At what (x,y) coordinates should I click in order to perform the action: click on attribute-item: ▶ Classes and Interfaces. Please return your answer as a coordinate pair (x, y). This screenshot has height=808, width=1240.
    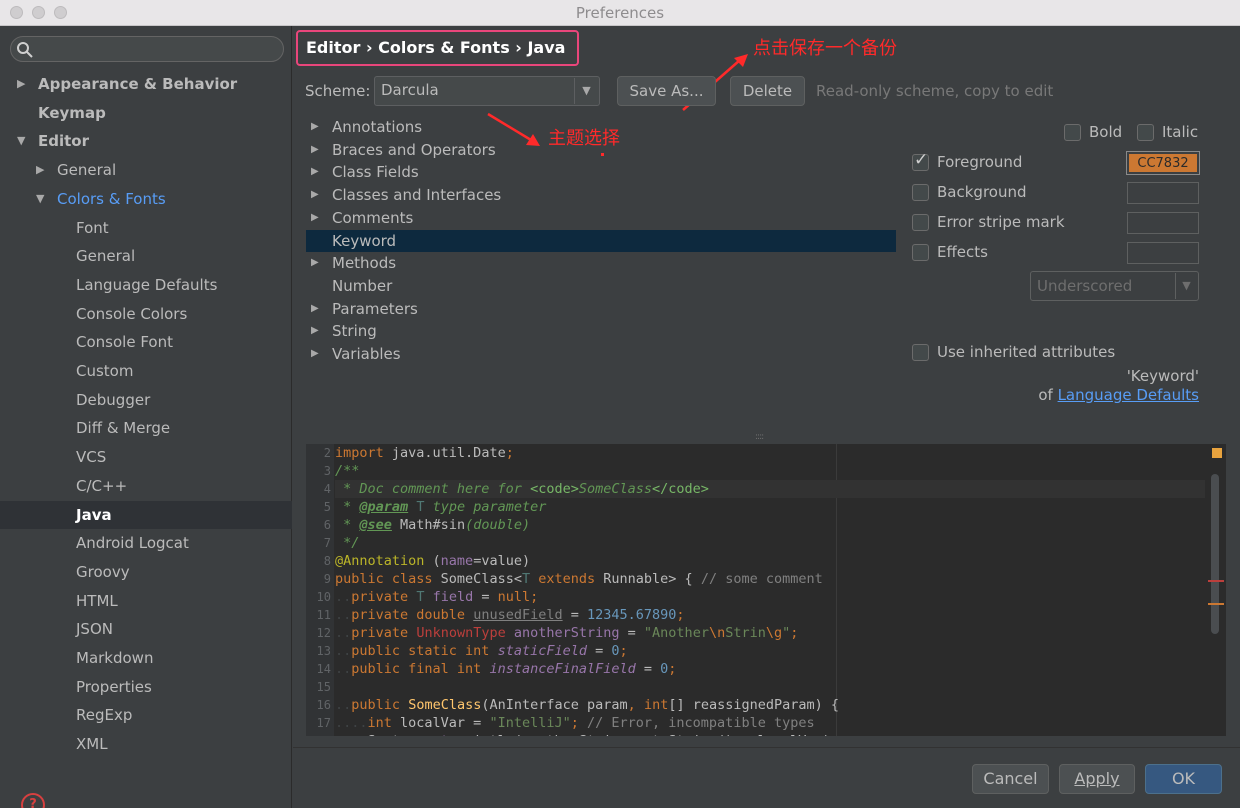
    Looking at the image, I should click on (601, 195).